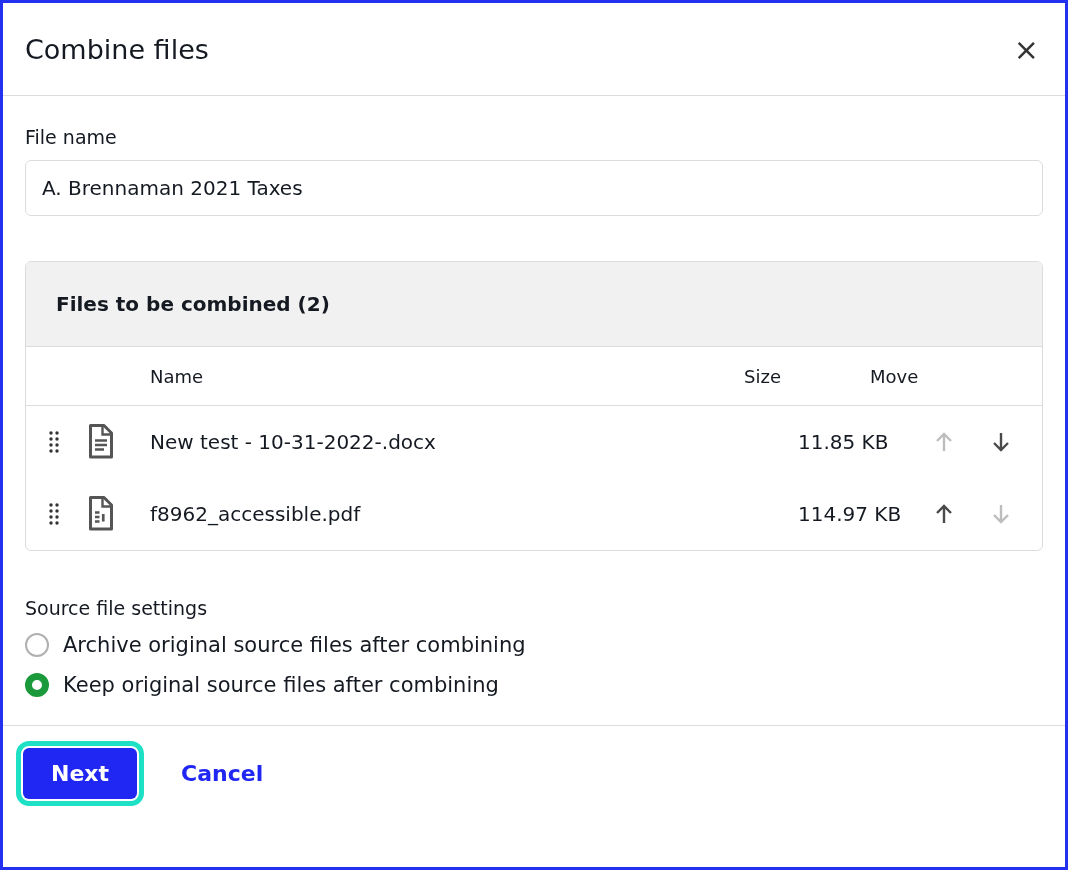 The height and width of the screenshot is (870, 1068). I want to click on column-header: Size, so click(763, 376).